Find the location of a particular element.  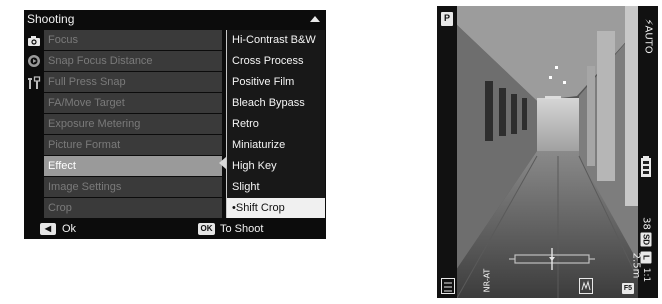

submenu-item-high-key: High Key is located at coordinates (276, 166).